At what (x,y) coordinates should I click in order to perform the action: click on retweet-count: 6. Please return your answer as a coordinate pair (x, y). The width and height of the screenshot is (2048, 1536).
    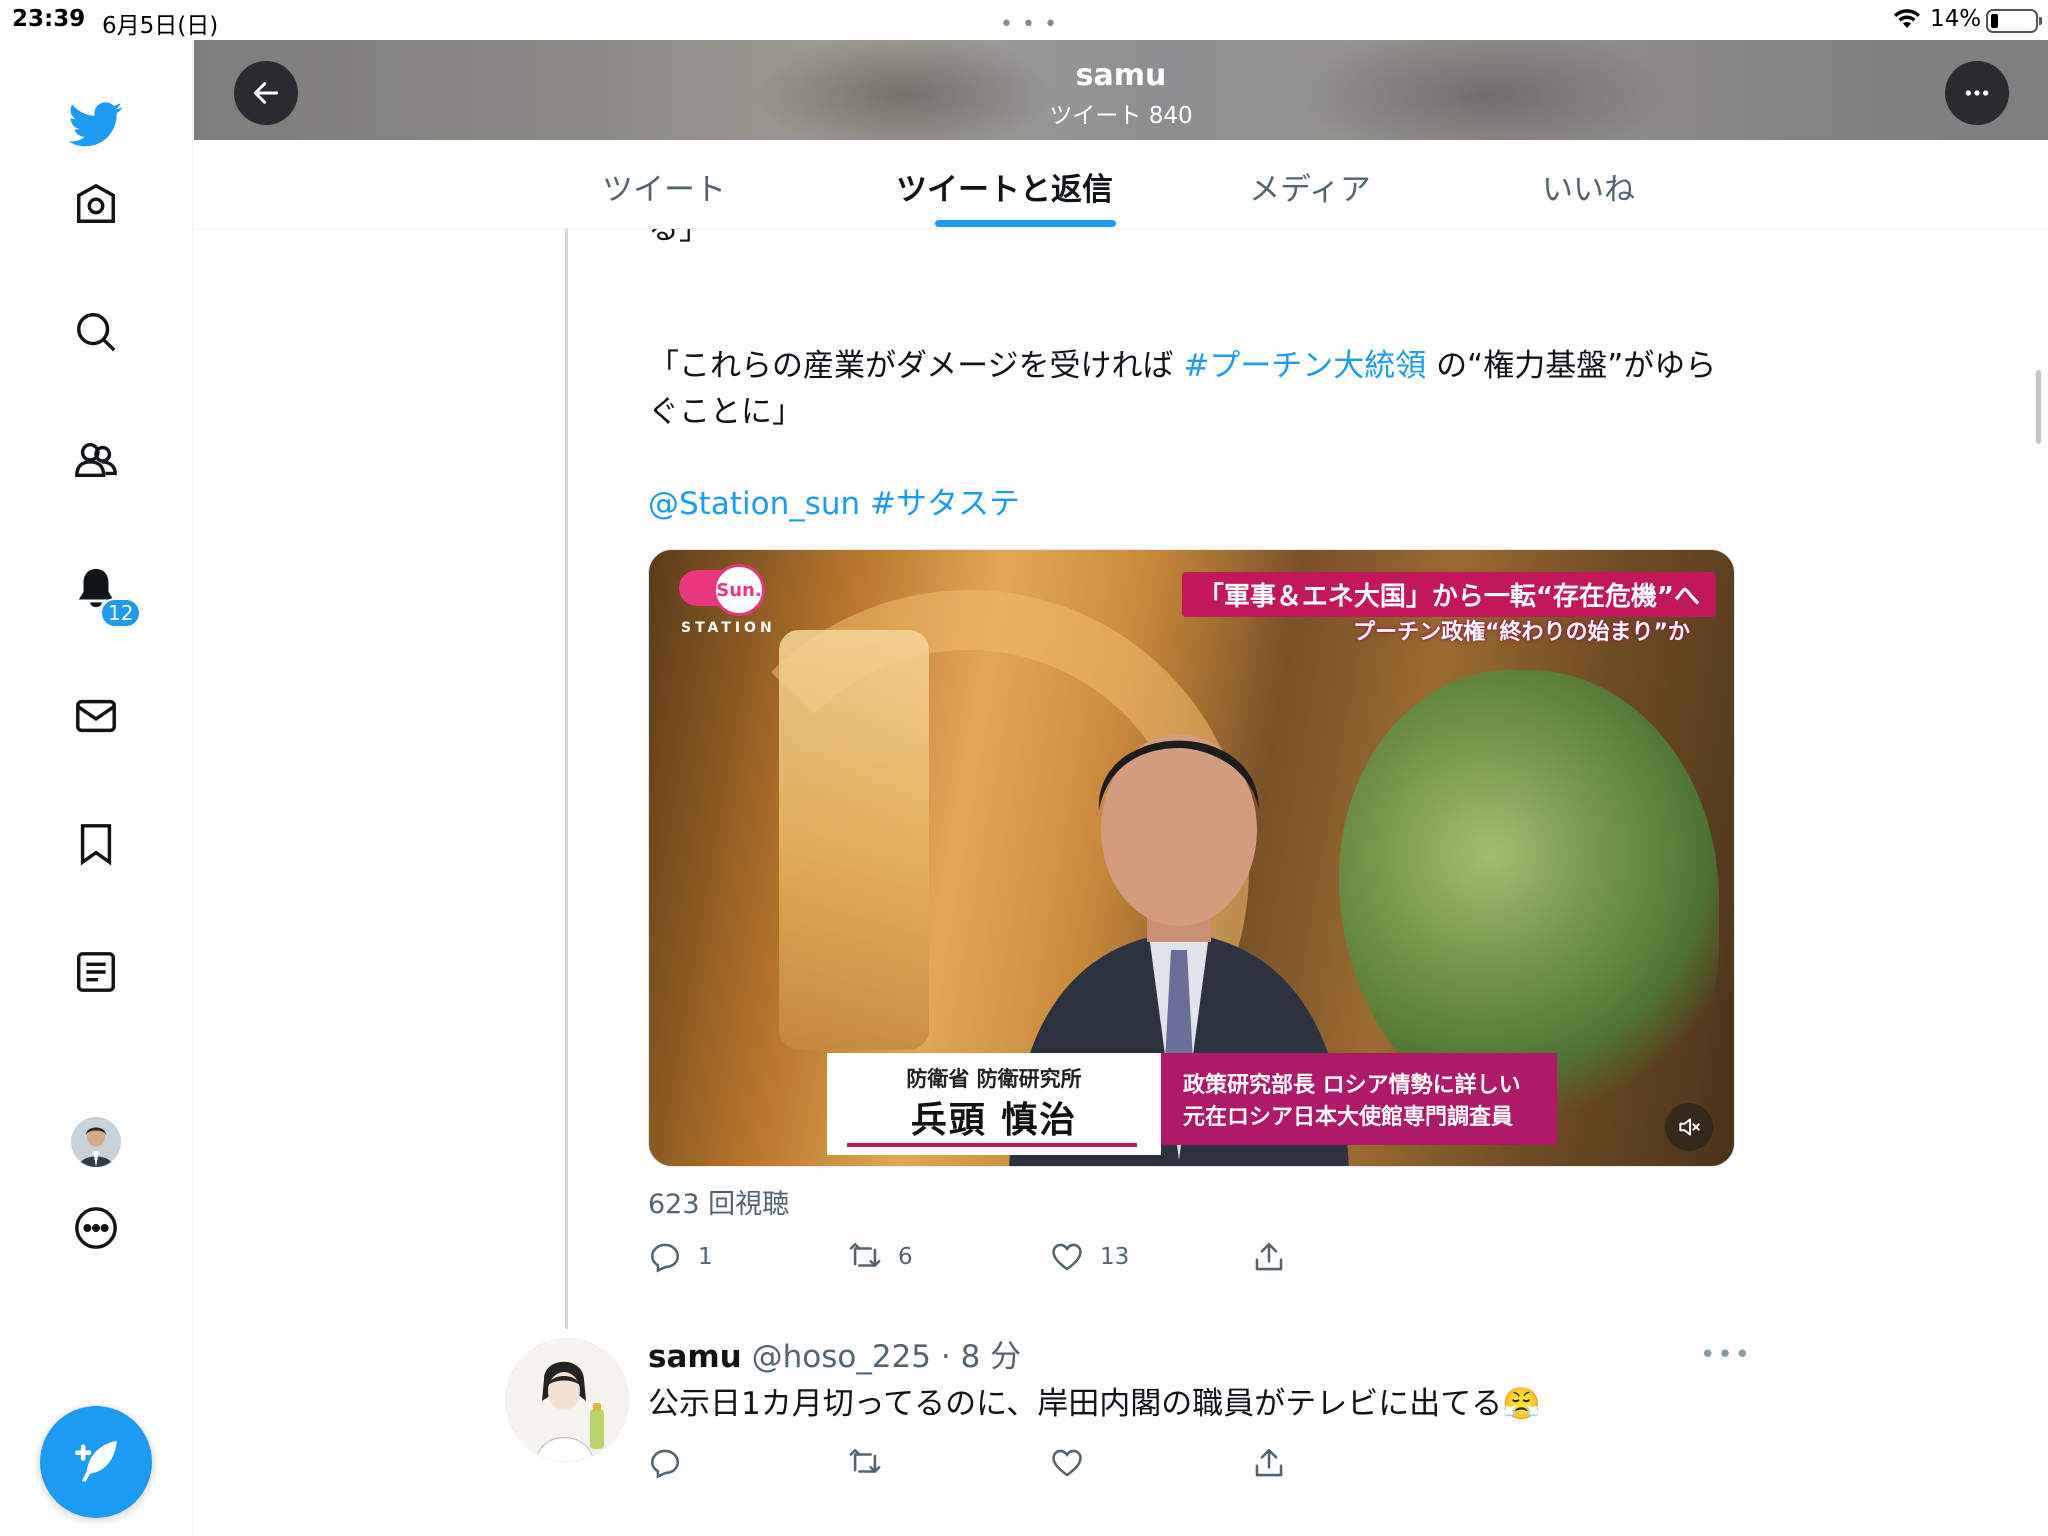
    Looking at the image, I should click on (905, 1257).